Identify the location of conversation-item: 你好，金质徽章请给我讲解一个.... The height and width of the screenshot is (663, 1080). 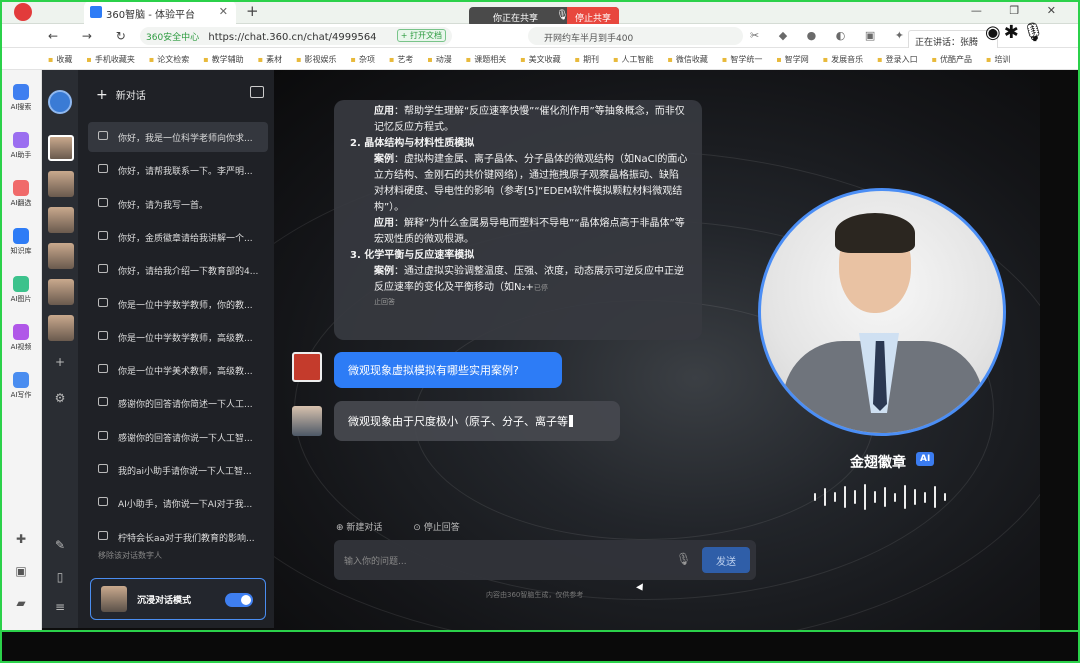
(178, 237).